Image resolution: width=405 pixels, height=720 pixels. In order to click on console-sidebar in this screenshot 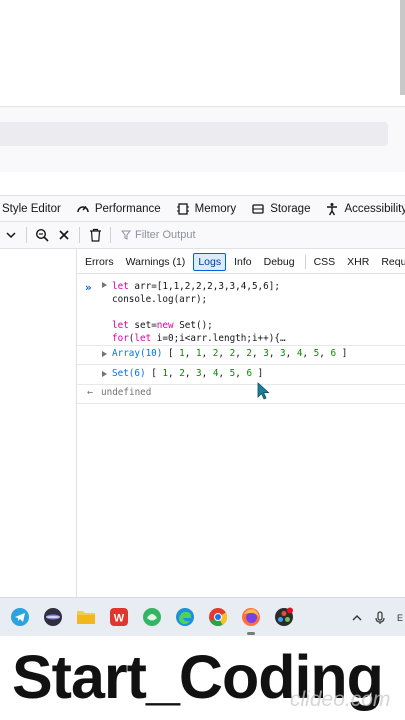, I will do `click(38, 423)`.